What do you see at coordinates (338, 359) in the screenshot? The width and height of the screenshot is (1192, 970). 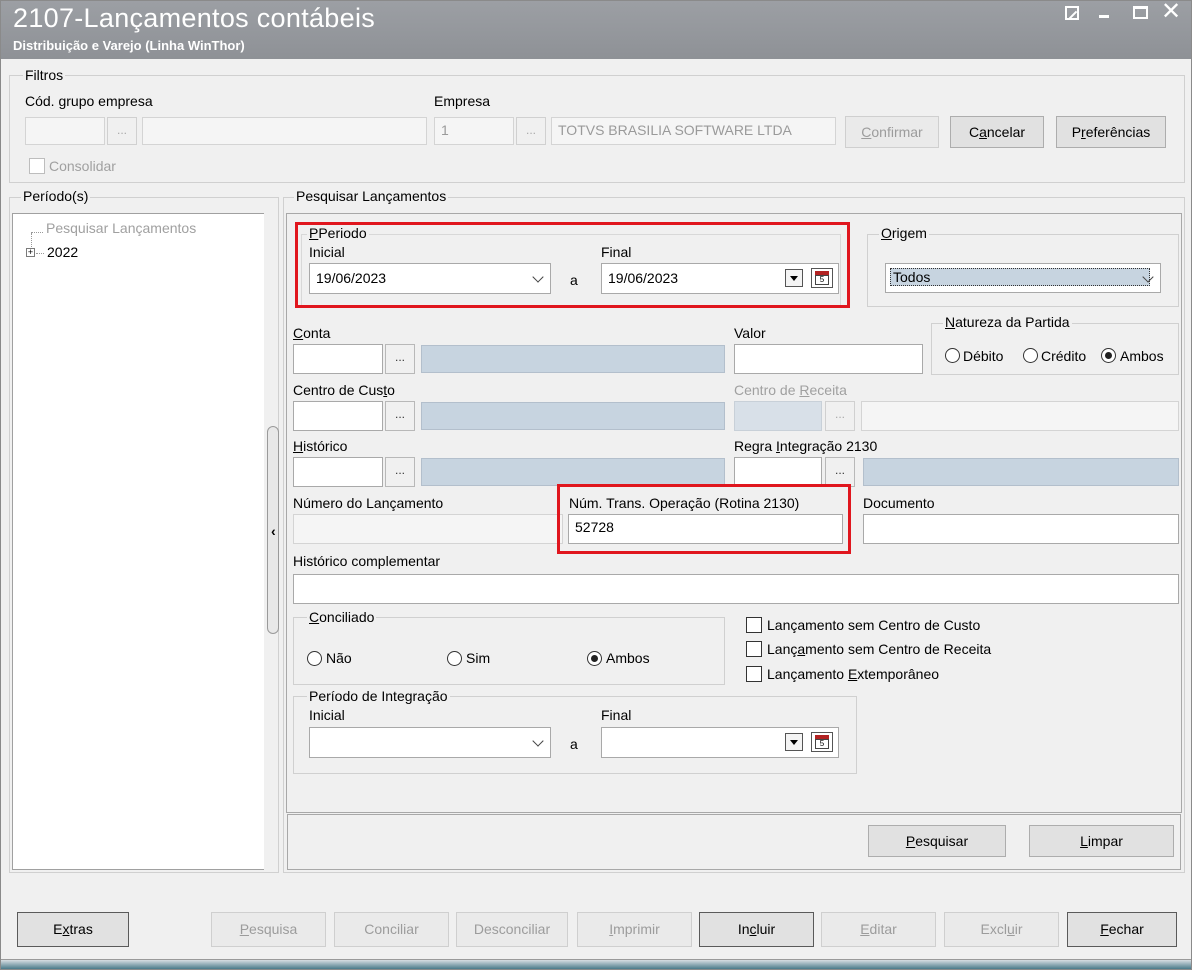 I see `conta-input` at bounding box center [338, 359].